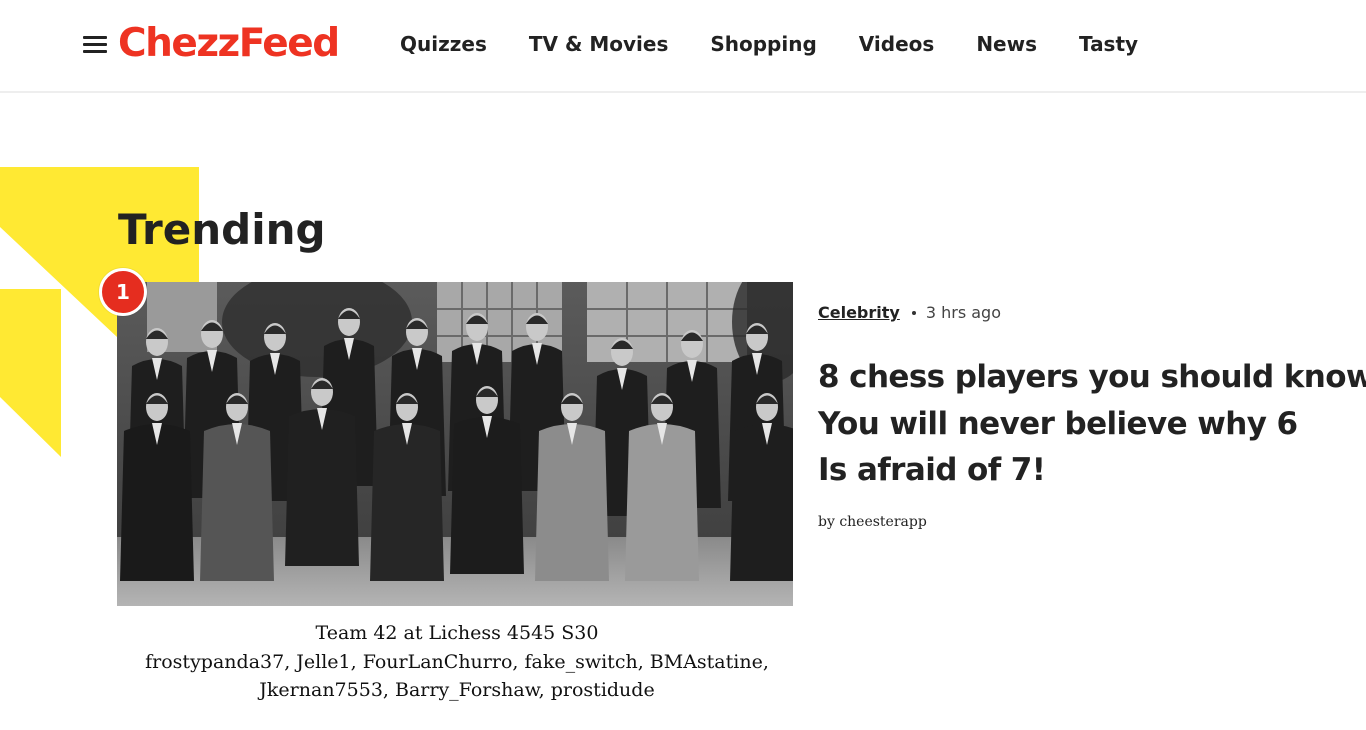 Image resolution: width=1366 pixels, height=730 pixels. Describe the element at coordinates (859, 312) in the screenshot. I see `category-link: Celebrity` at that location.